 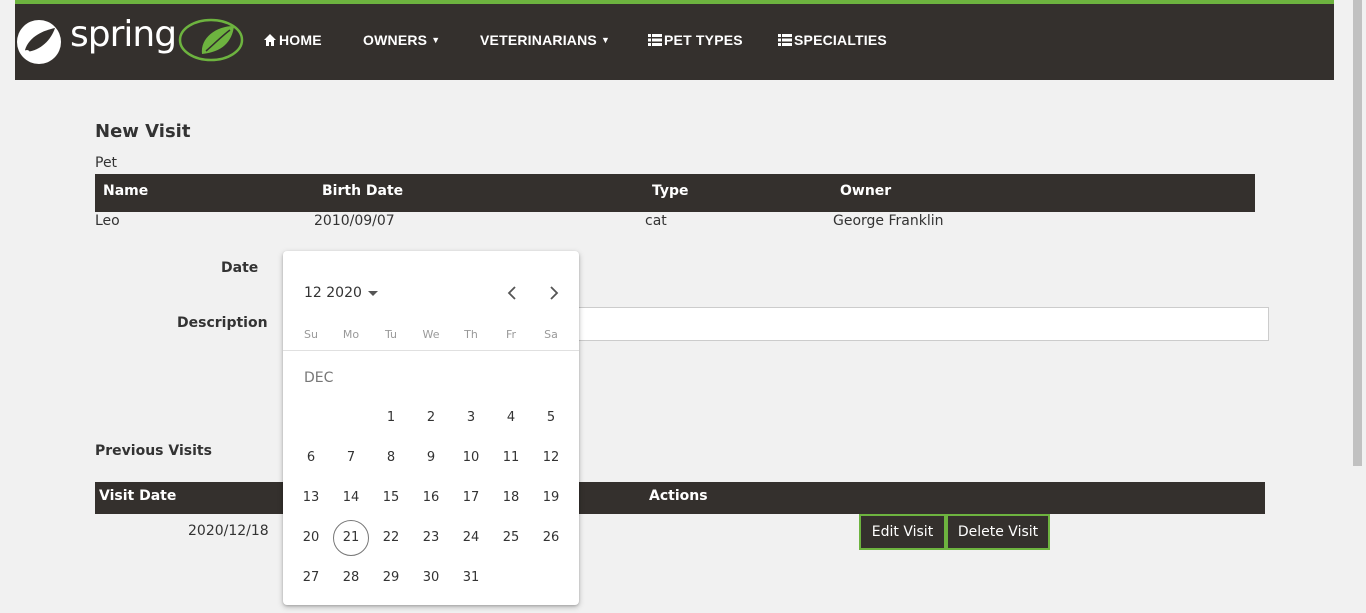 What do you see at coordinates (222, 323) in the screenshot?
I see `description-label: Description` at bounding box center [222, 323].